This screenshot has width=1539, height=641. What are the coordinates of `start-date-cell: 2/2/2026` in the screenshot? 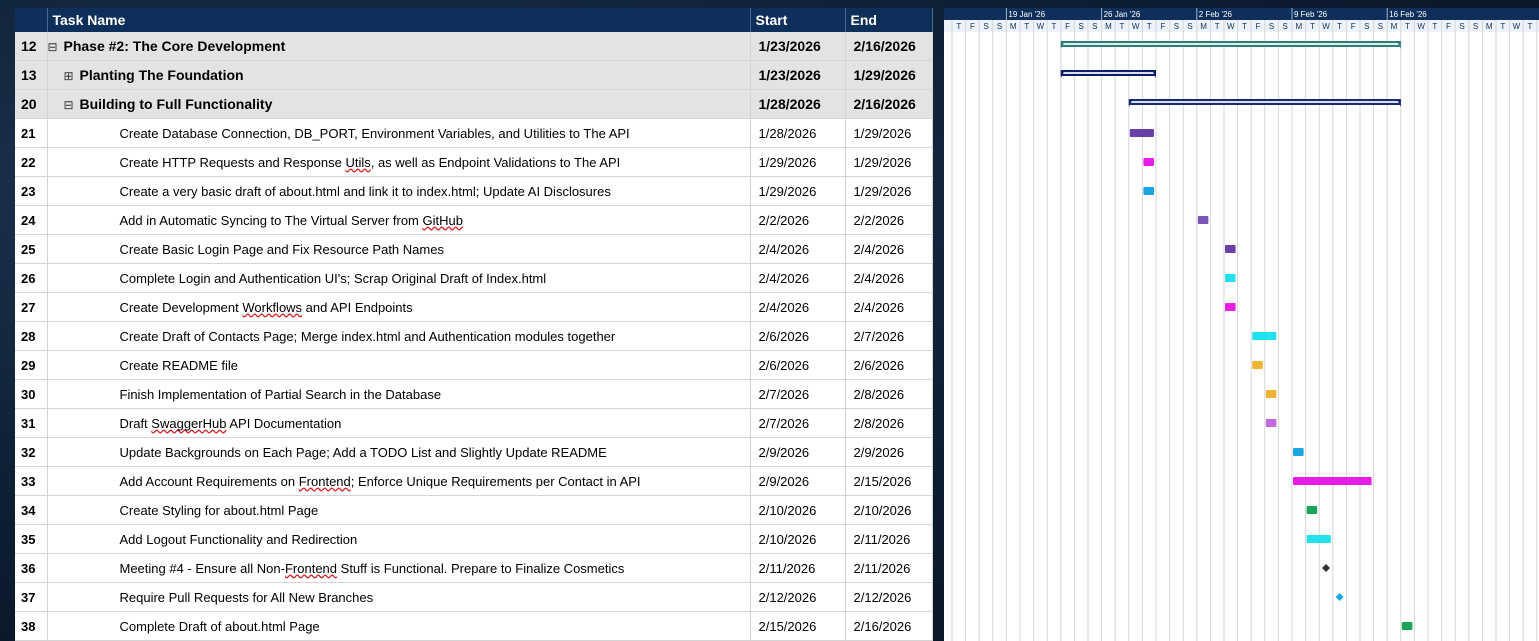 It's located at (798, 220).